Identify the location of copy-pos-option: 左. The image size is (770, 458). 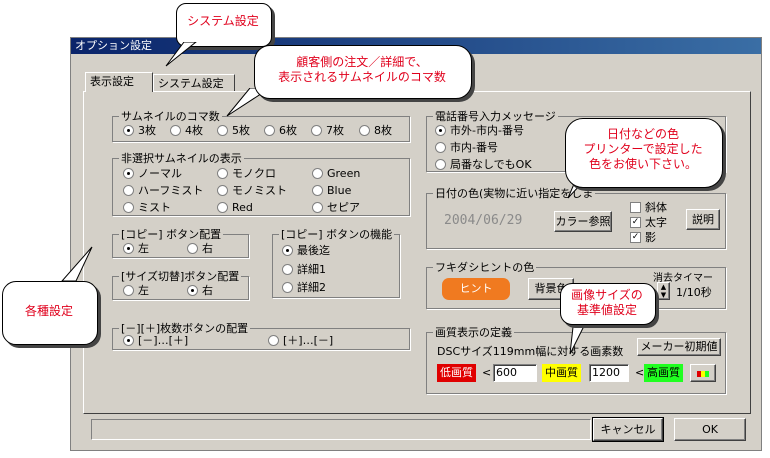
(136, 248).